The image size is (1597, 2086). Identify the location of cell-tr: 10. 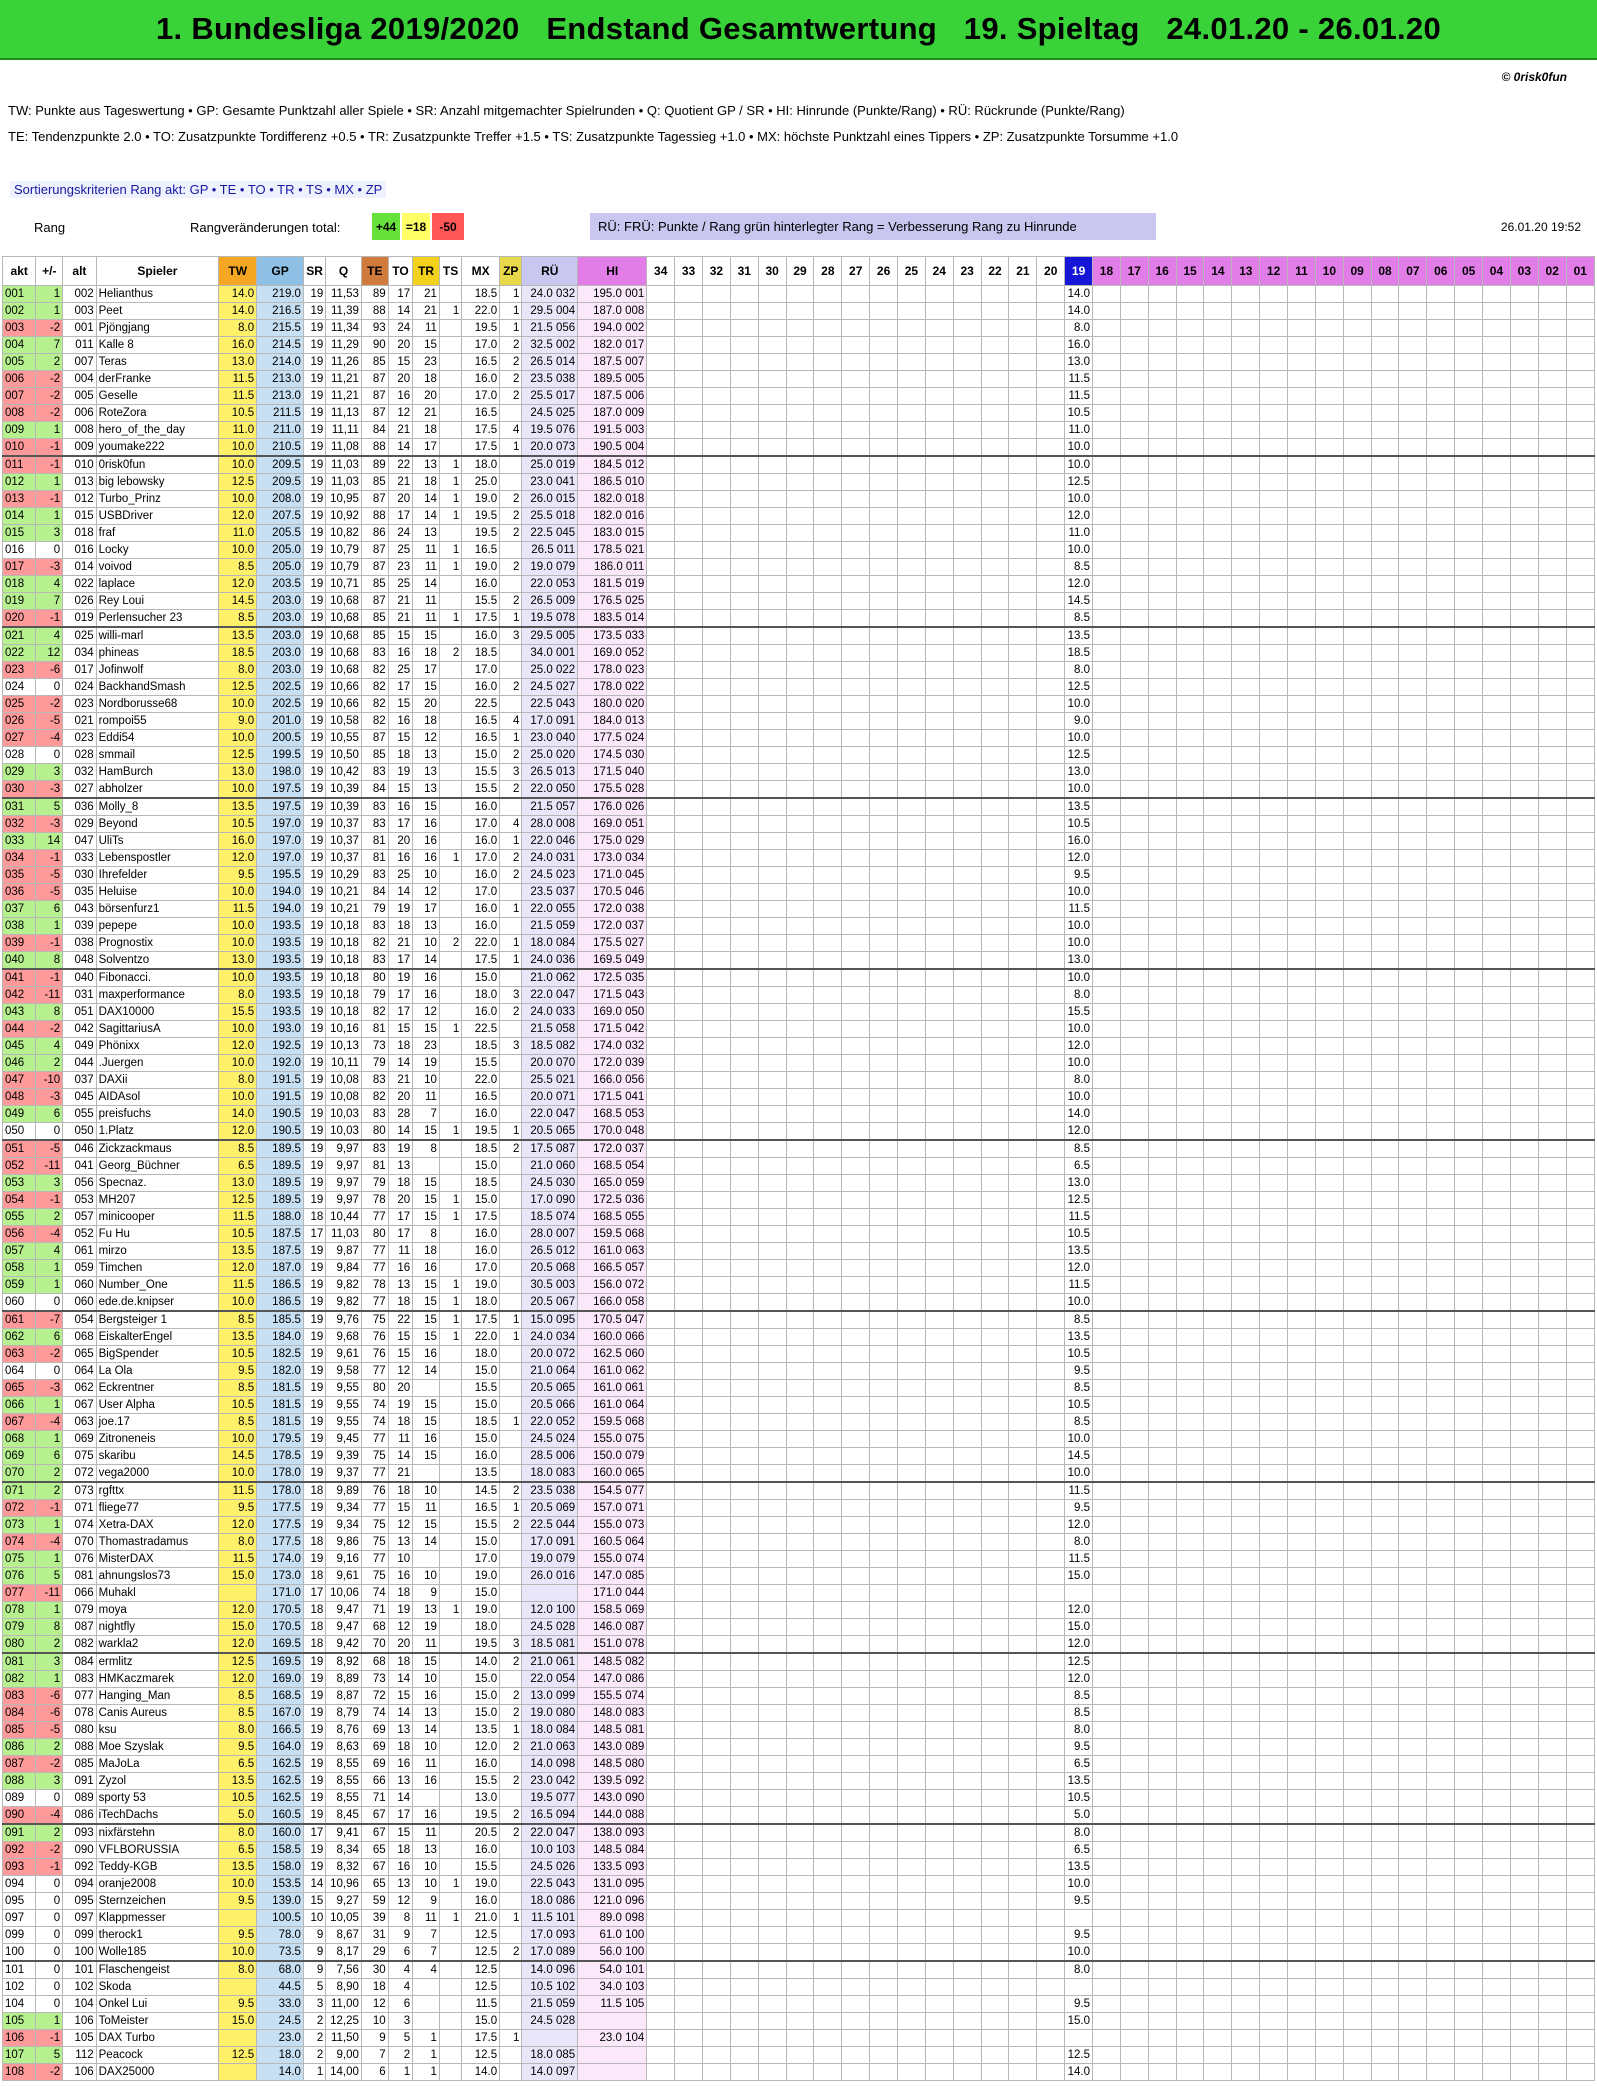
(426, 1867).